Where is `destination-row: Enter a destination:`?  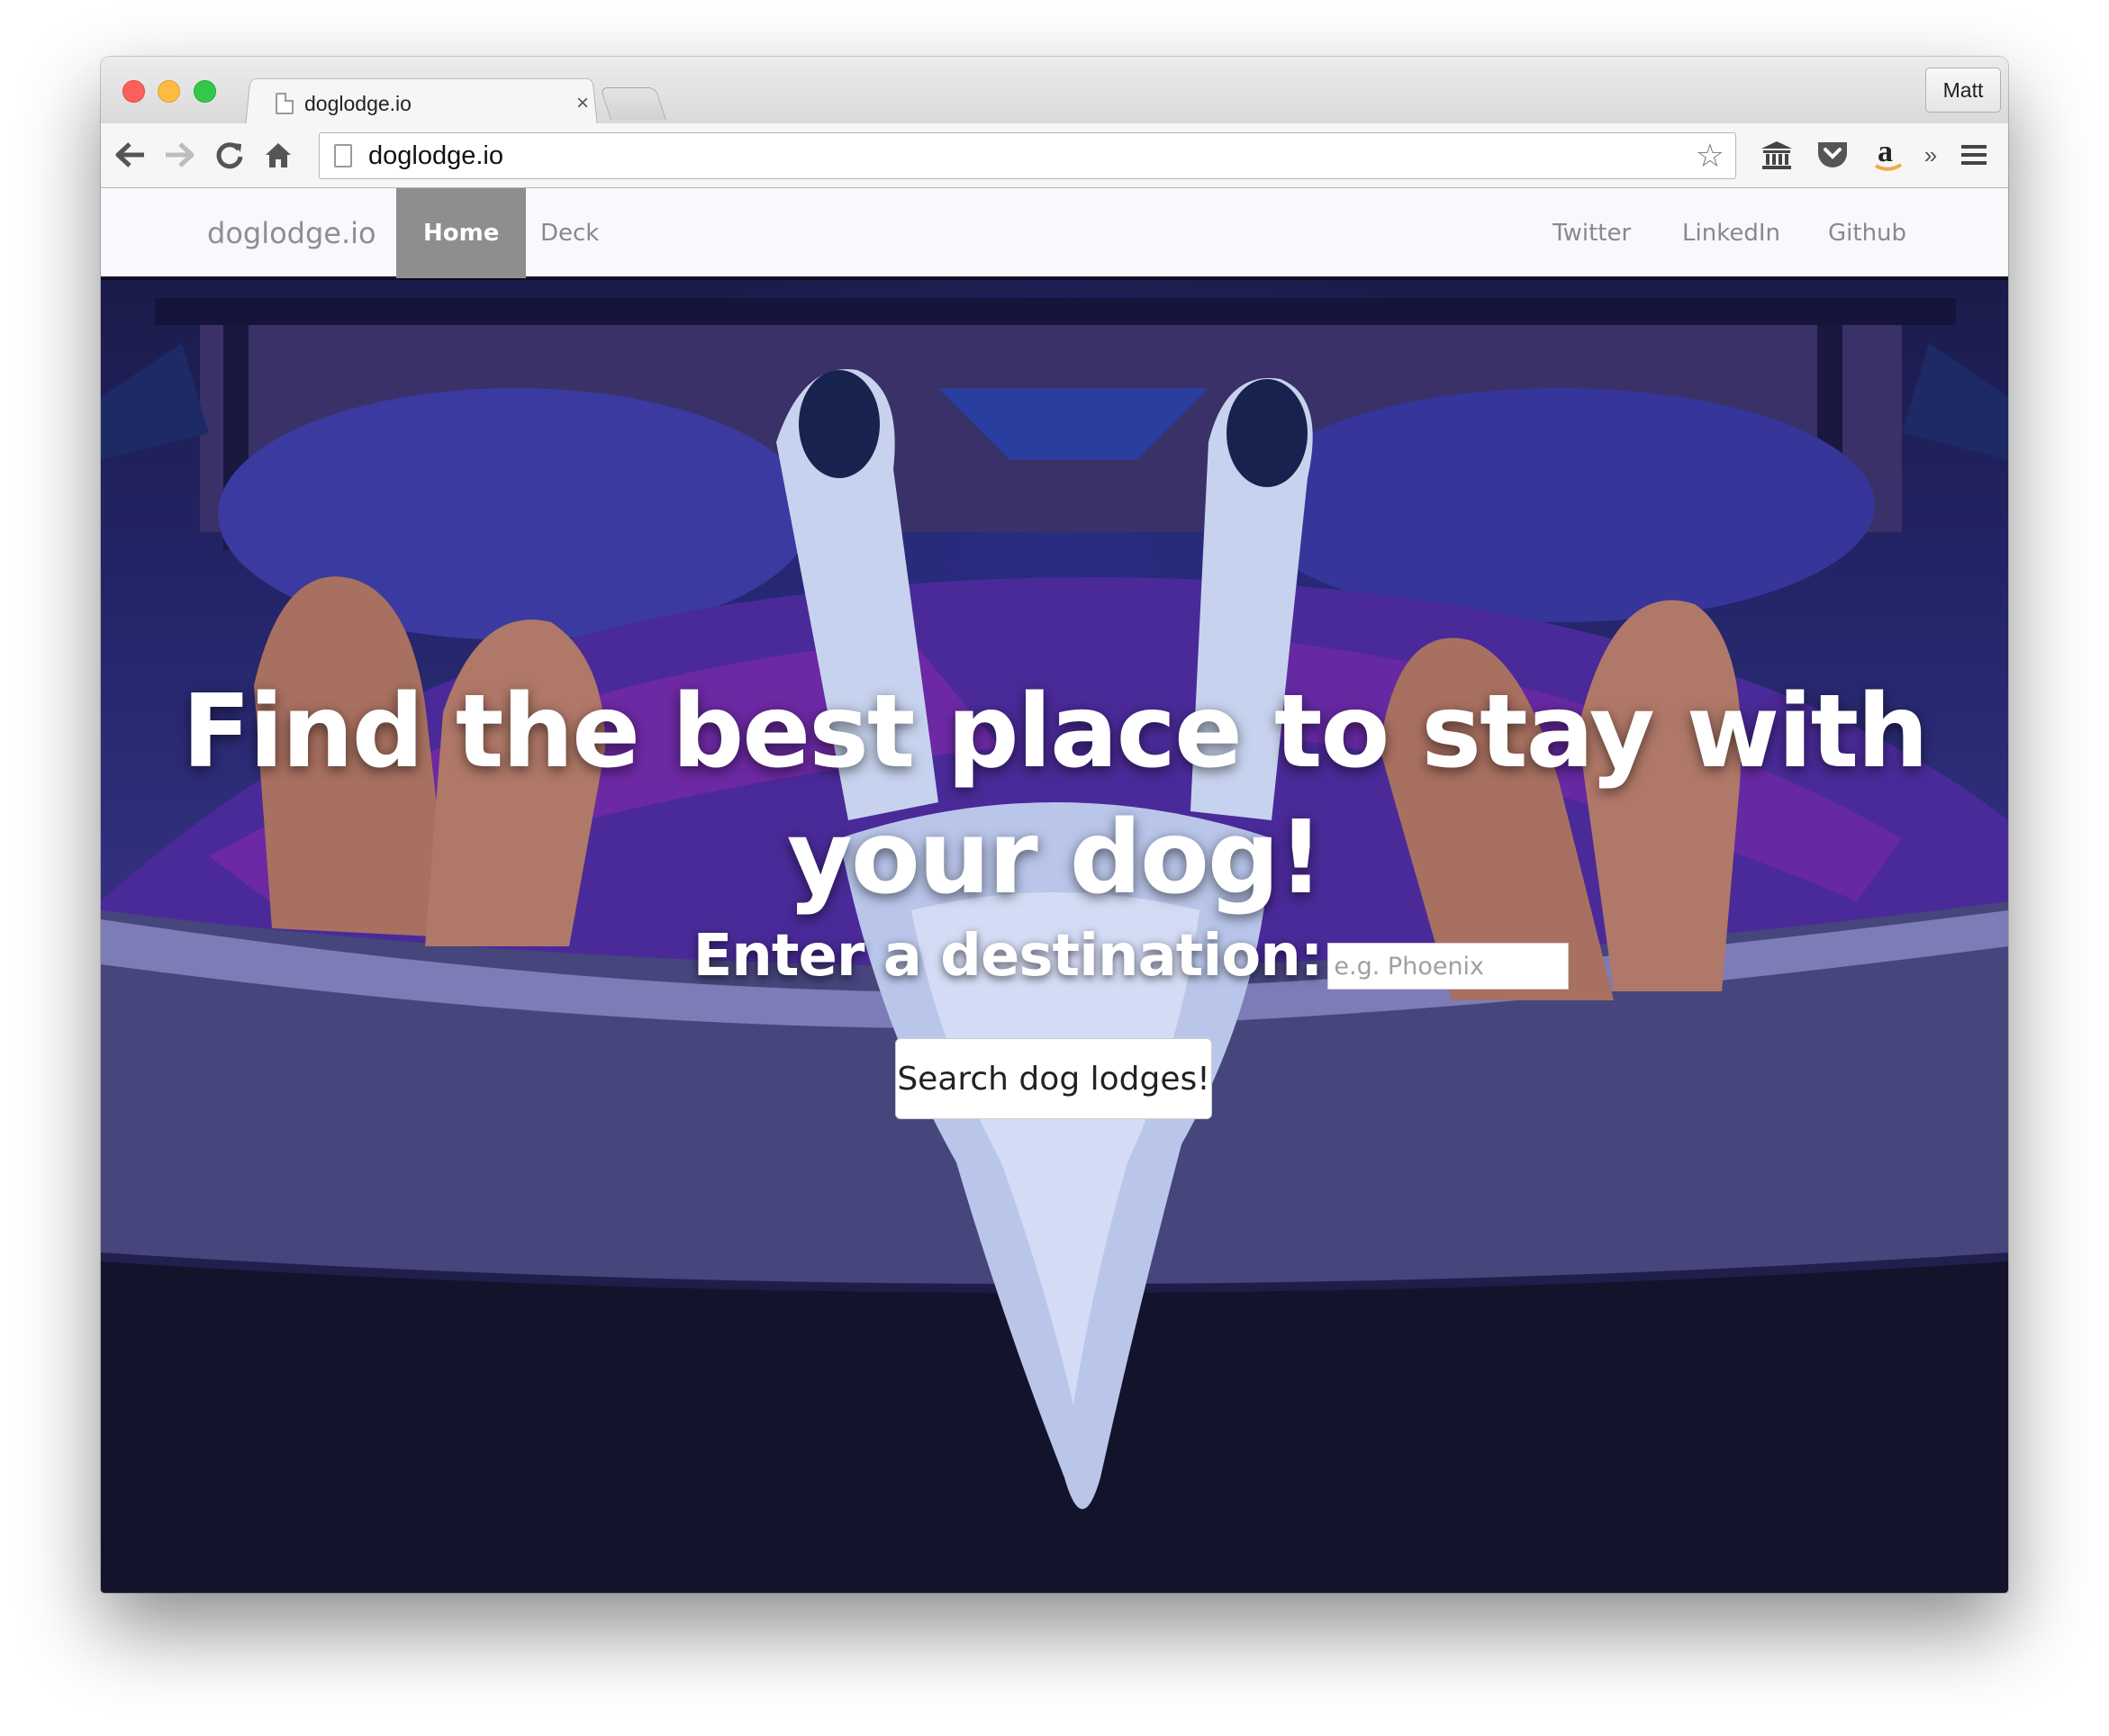 destination-row: Enter a destination: is located at coordinates (1054, 957).